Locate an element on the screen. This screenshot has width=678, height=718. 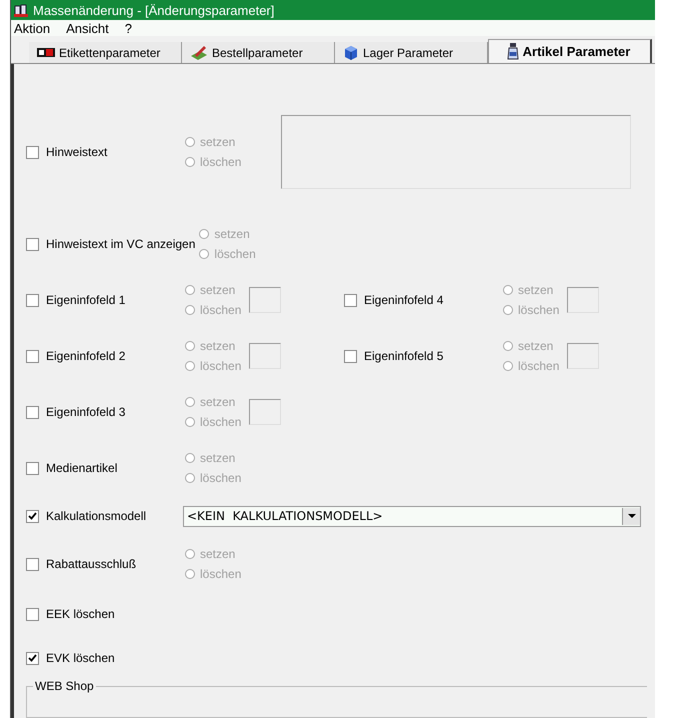
checkbox: Eigeninfofeld 4 is located at coordinates (421, 300).